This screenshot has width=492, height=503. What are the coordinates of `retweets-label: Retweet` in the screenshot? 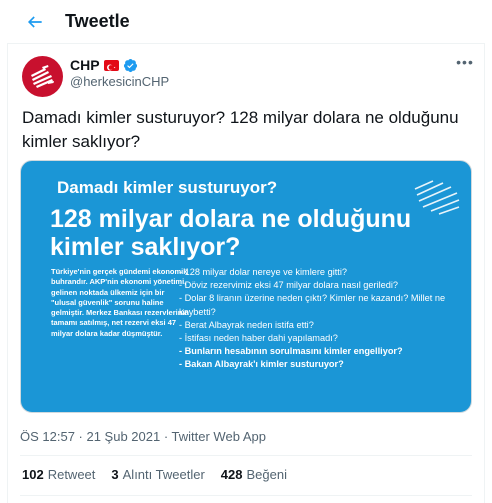 It's located at (71, 474).